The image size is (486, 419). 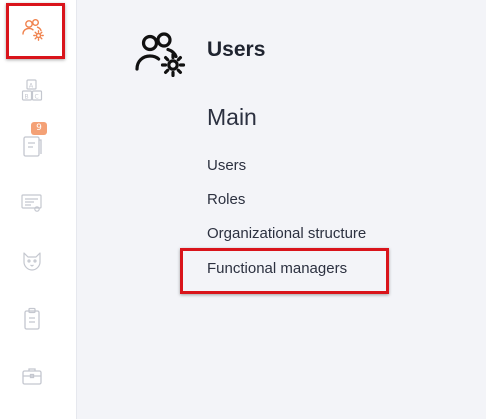 What do you see at coordinates (27, 97) in the screenshot?
I see `svg-text: B` at bounding box center [27, 97].